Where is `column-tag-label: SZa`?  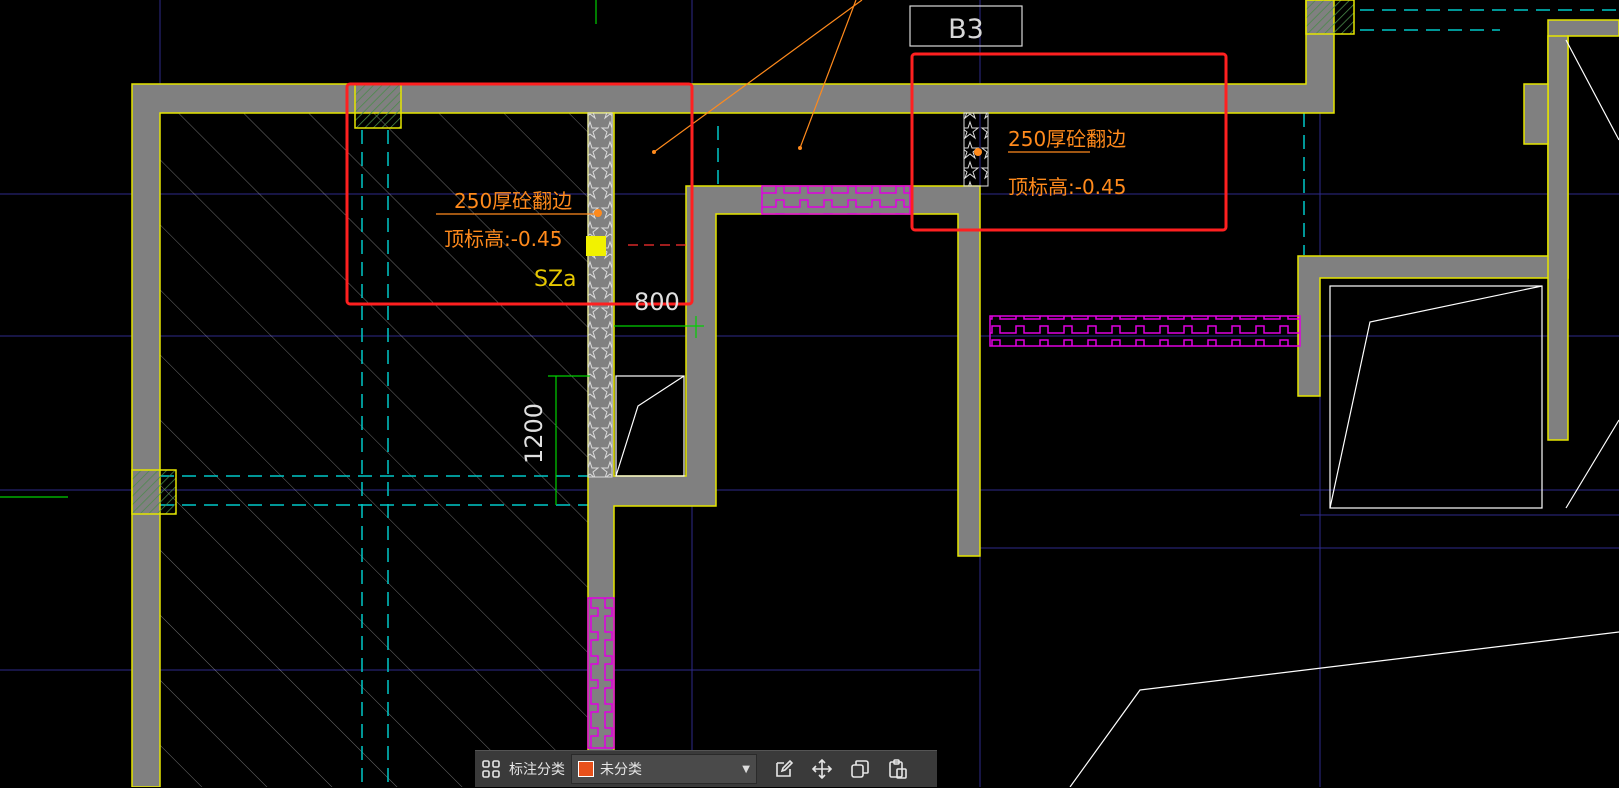 column-tag-label: SZa is located at coordinates (555, 279).